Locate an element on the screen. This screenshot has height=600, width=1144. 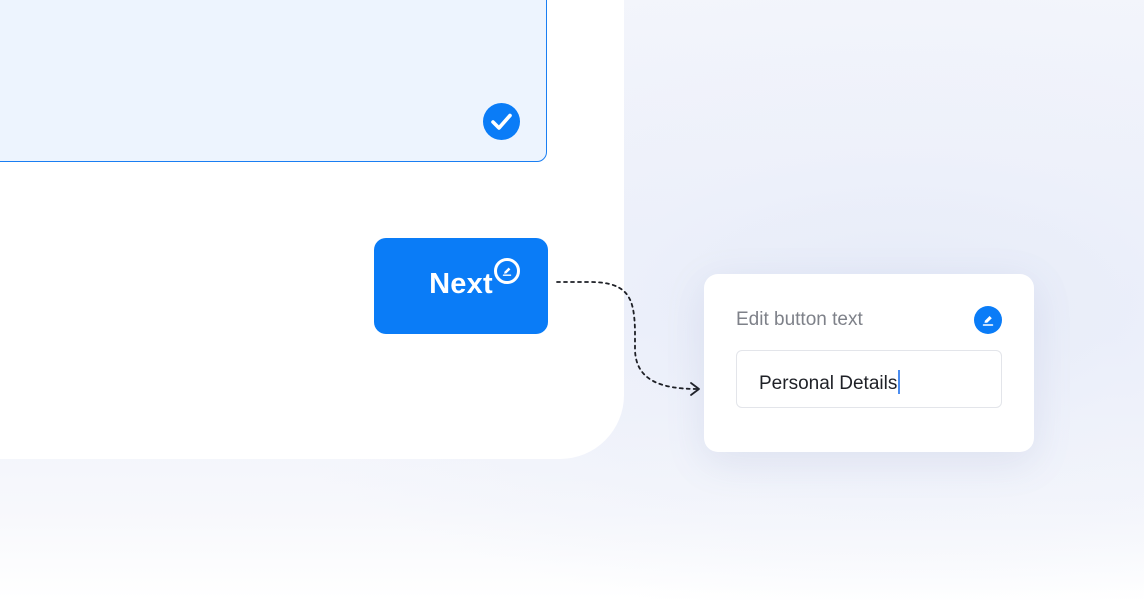
button-text-input: Personal Details is located at coordinates (869, 379).